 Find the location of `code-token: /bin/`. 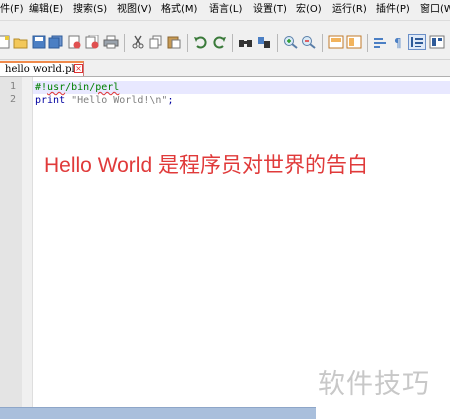

code-token: /bin/ is located at coordinates (80, 87).